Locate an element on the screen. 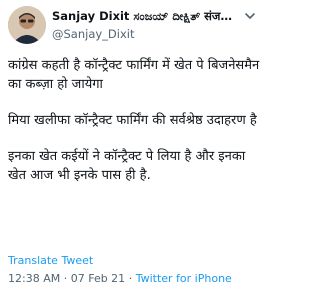  more-options-button is located at coordinates (250, 16).